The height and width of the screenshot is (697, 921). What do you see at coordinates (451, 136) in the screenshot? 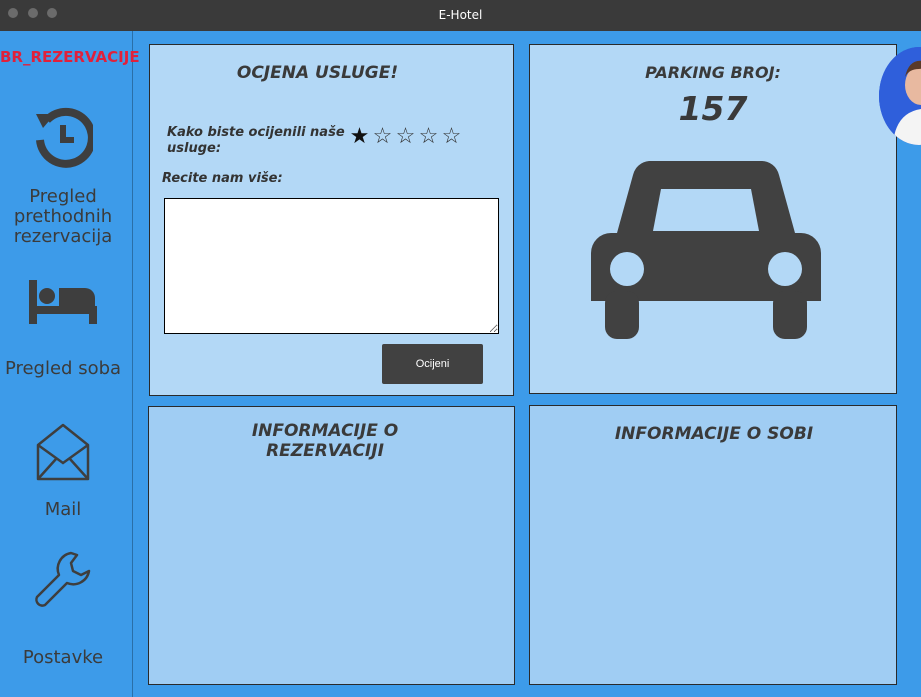
I see `star-5: ☆` at bounding box center [451, 136].